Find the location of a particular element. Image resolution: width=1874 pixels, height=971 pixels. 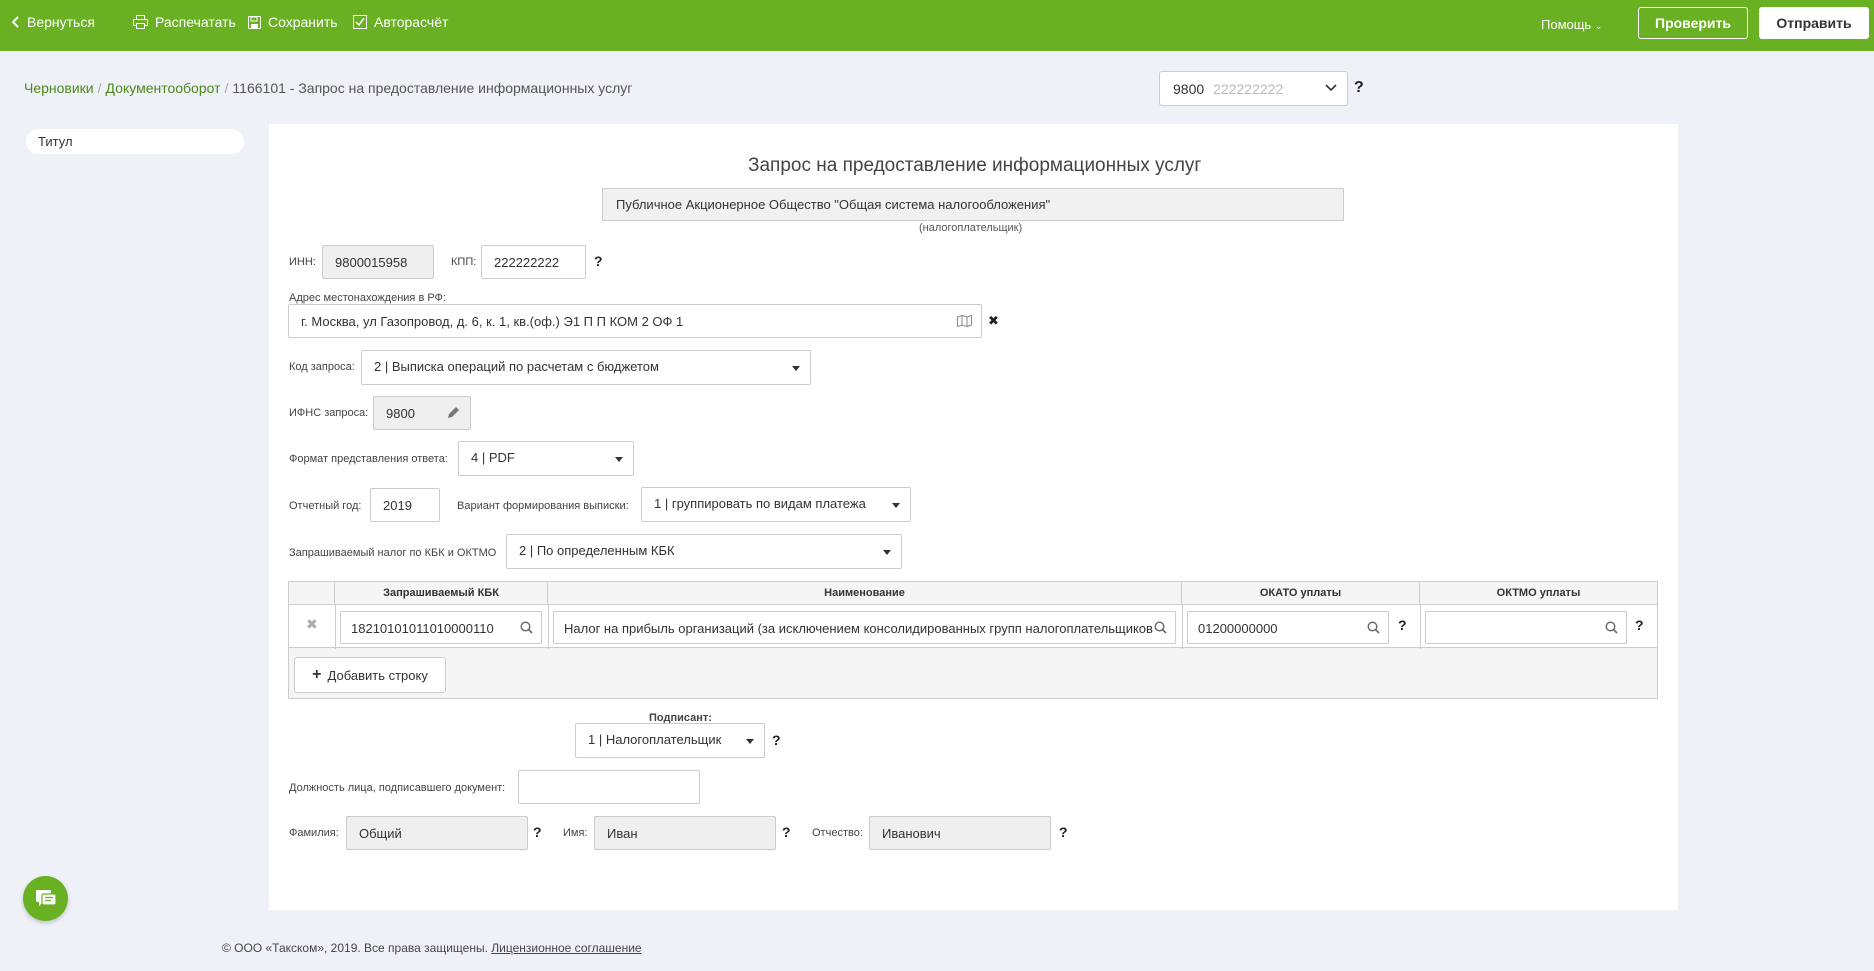

table-header-kbk: Запрашиваемый КБК is located at coordinates (441, 593).